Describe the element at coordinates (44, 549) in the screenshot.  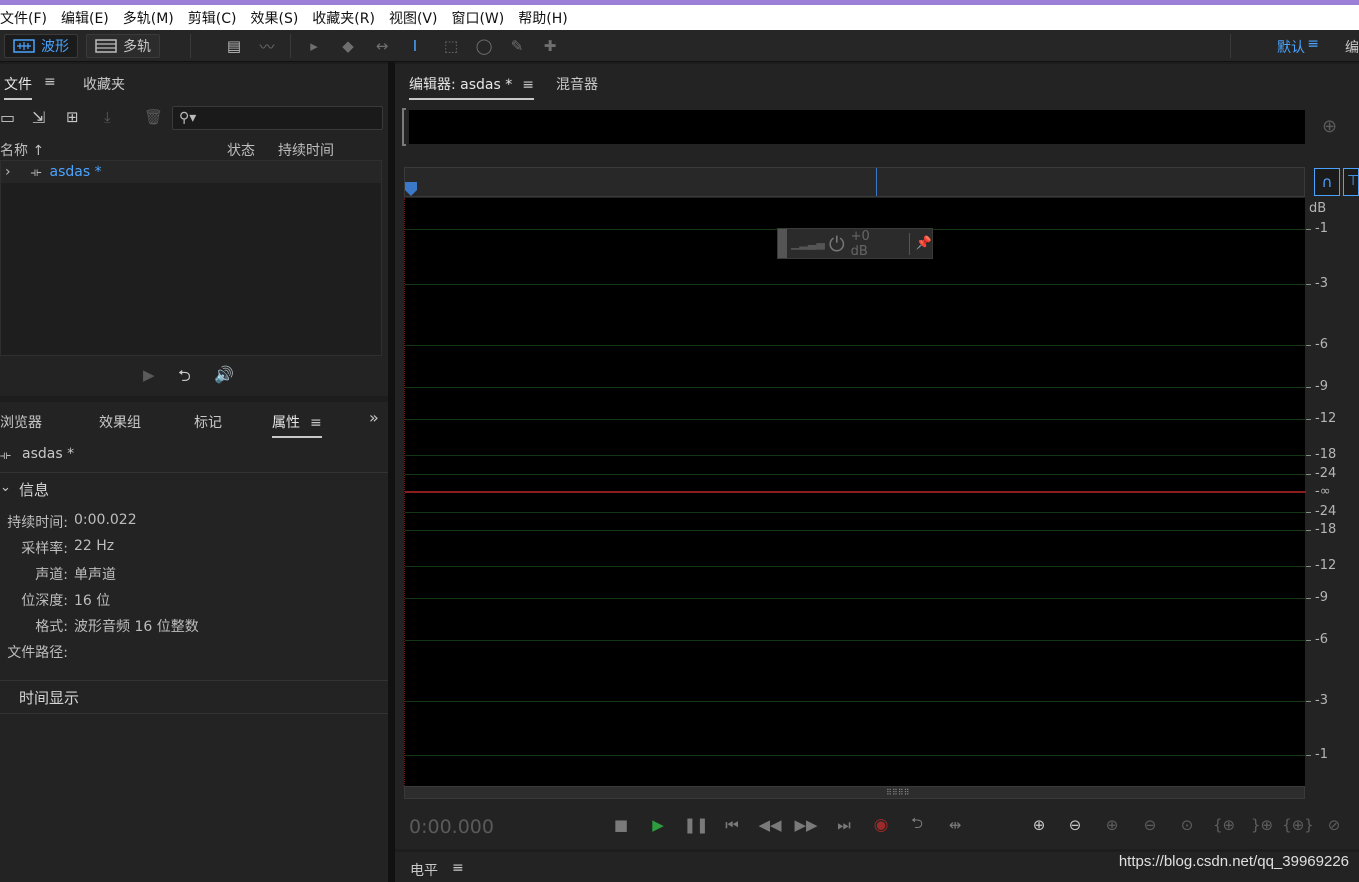
I see `prop-label-sample-rate: 采样率:` at that location.